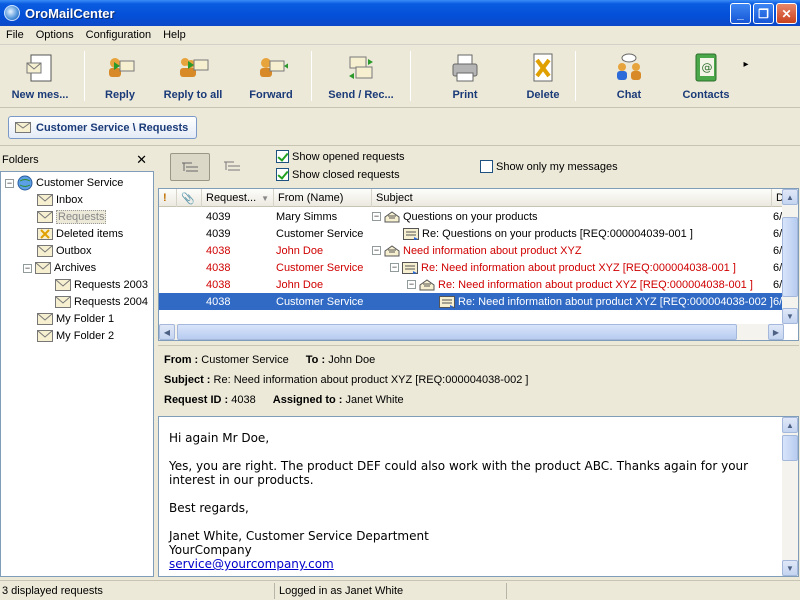  What do you see at coordinates (25, 183) in the screenshot?
I see `globe-icon` at bounding box center [25, 183].